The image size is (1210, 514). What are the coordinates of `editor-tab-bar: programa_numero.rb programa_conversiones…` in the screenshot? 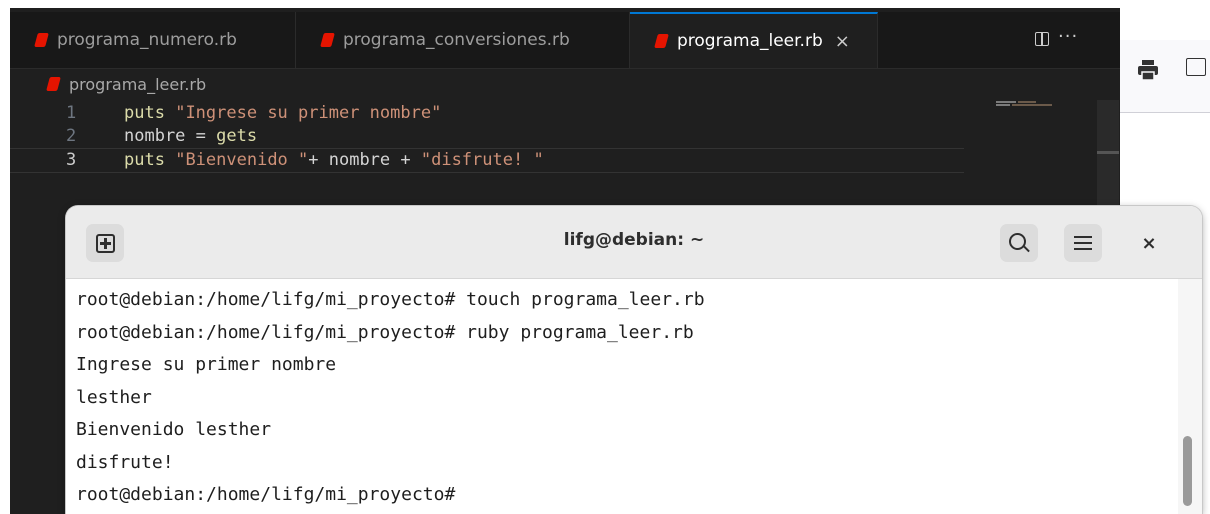 It's located at (565, 40).